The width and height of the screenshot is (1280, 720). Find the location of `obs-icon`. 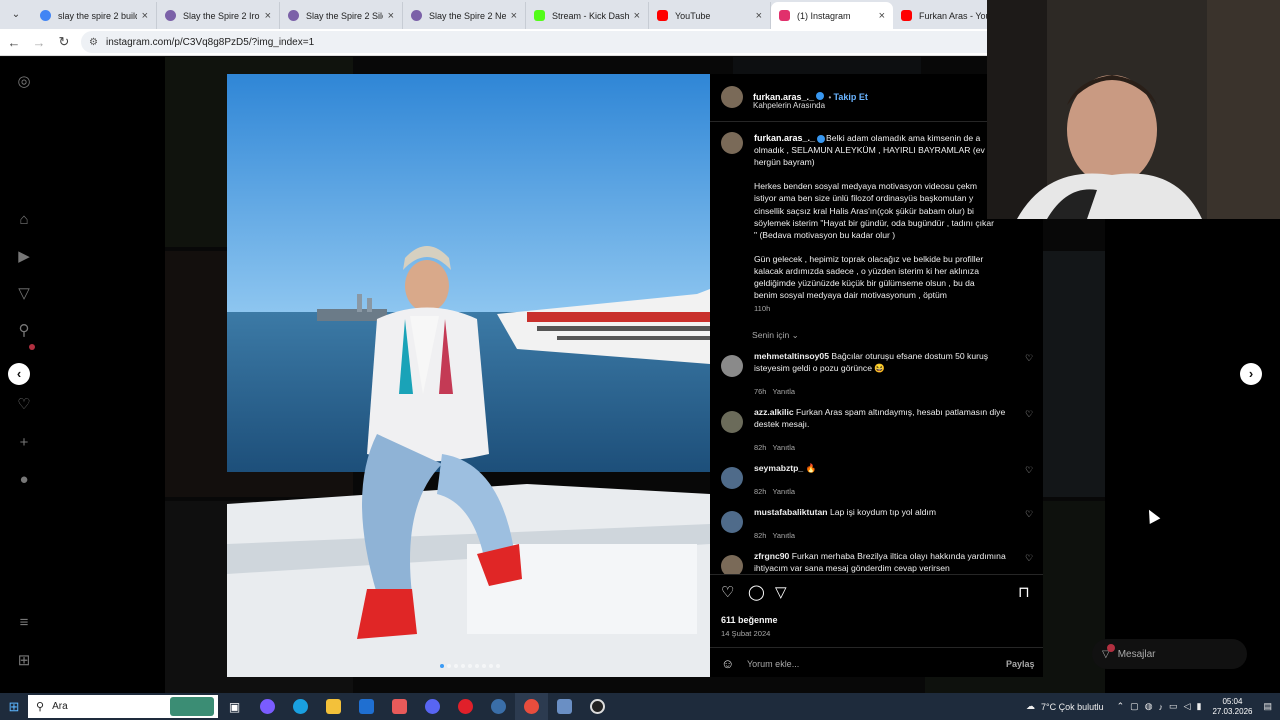

obs-icon is located at coordinates (597, 706).